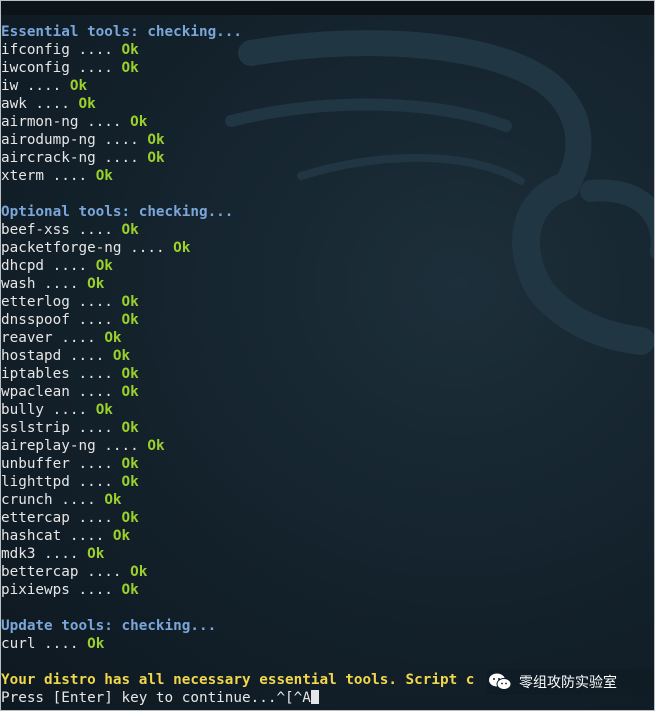 The width and height of the screenshot is (655, 711). What do you see at coordinates (40, 122) in the screenshot?
I see `tool-name: airmon-ng` at bounding box center [40, 122].